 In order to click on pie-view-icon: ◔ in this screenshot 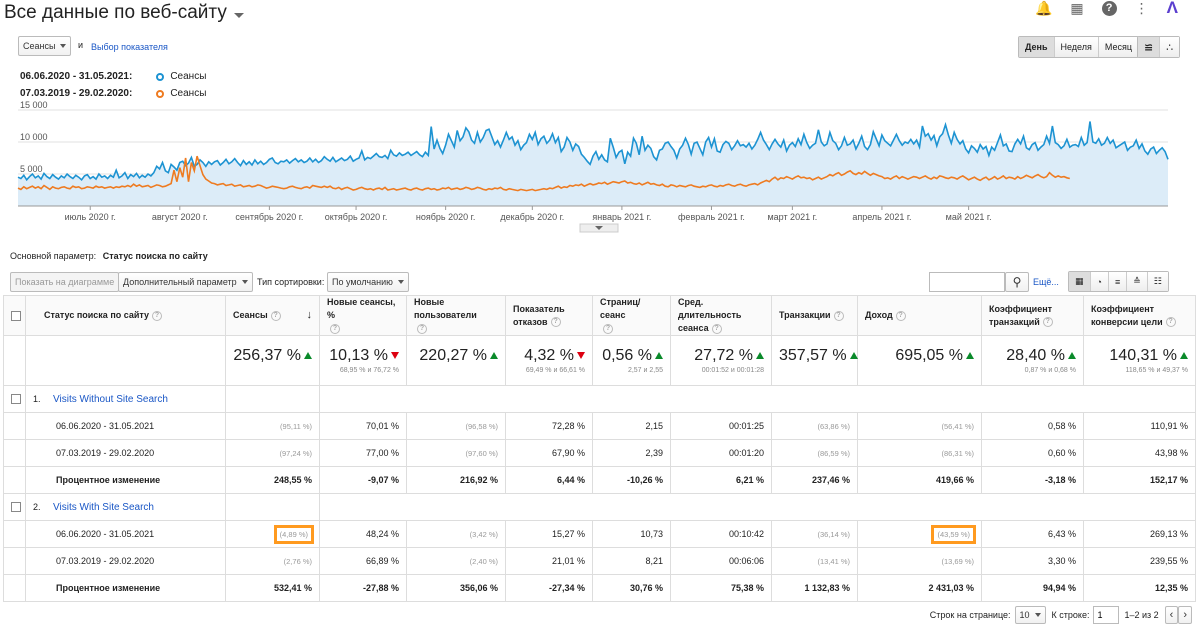, I will do `click(1099, 281)`.